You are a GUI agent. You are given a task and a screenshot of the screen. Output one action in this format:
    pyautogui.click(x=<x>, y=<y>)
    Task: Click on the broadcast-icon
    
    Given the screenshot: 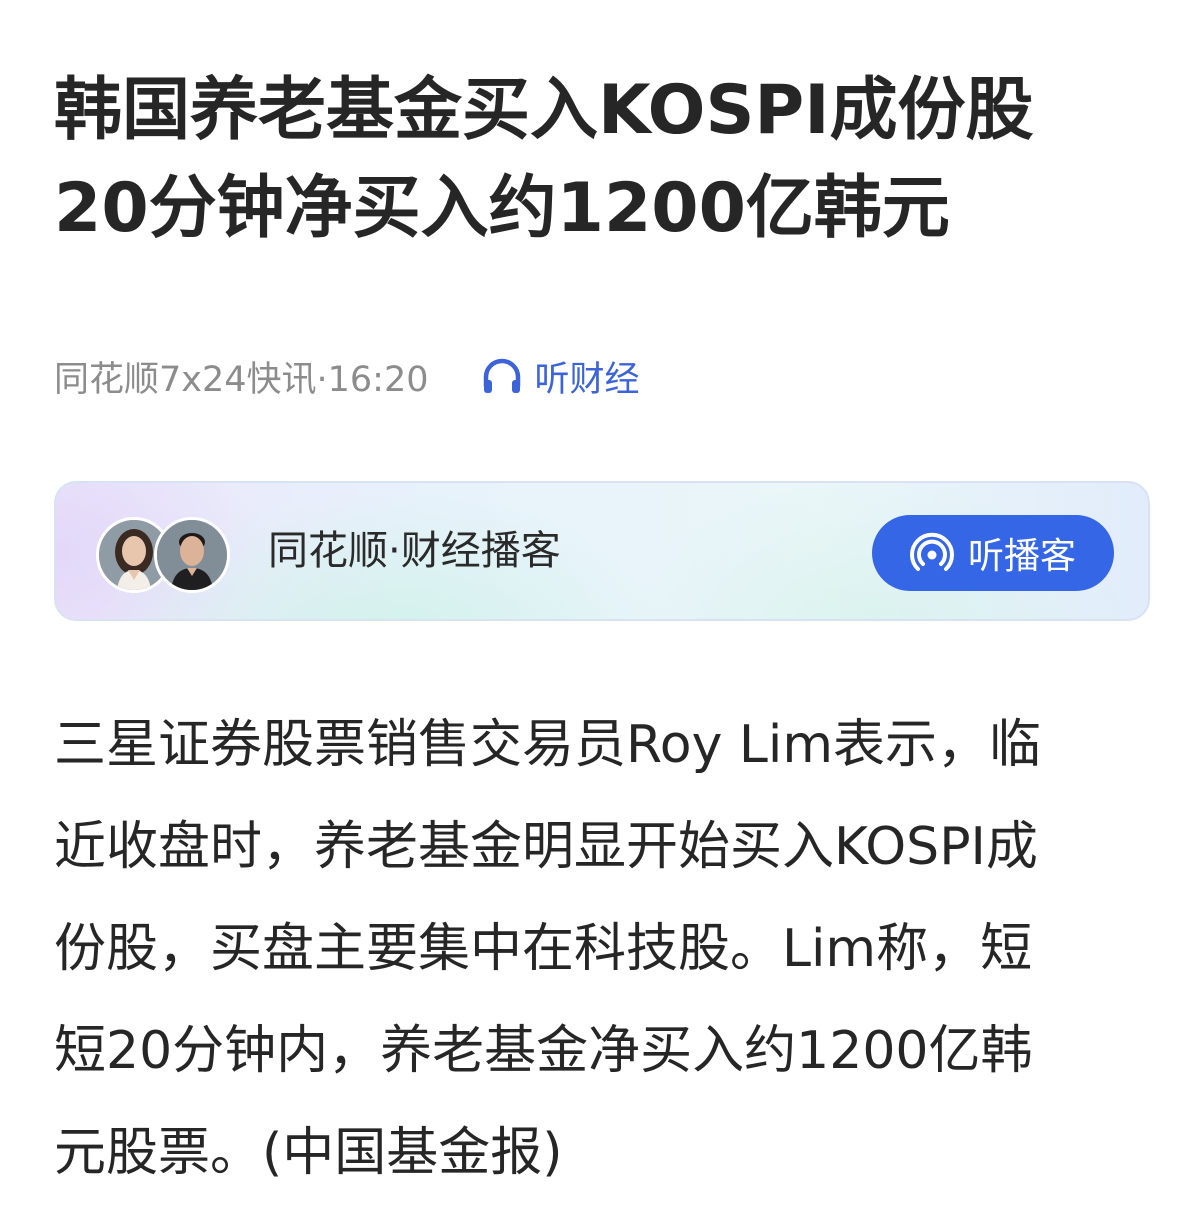 What is the action you would take?
    pyautogui.click(x=932, y=551)
    